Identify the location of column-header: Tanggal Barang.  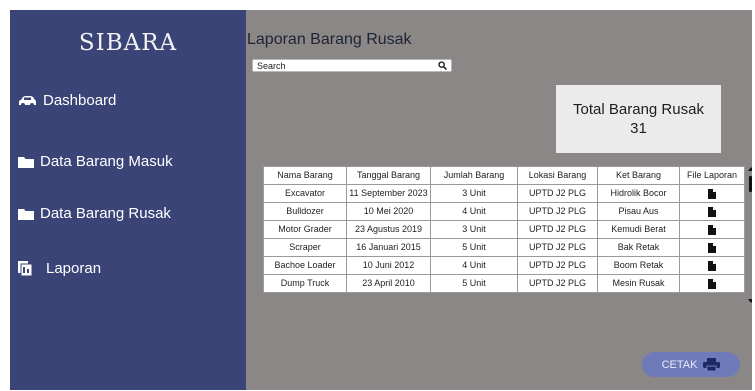
(388, 175).